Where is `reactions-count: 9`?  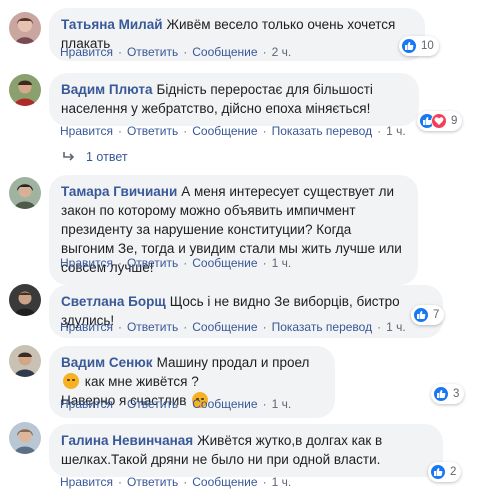
reactions-count: 9 is located at coordinates (454, 121).